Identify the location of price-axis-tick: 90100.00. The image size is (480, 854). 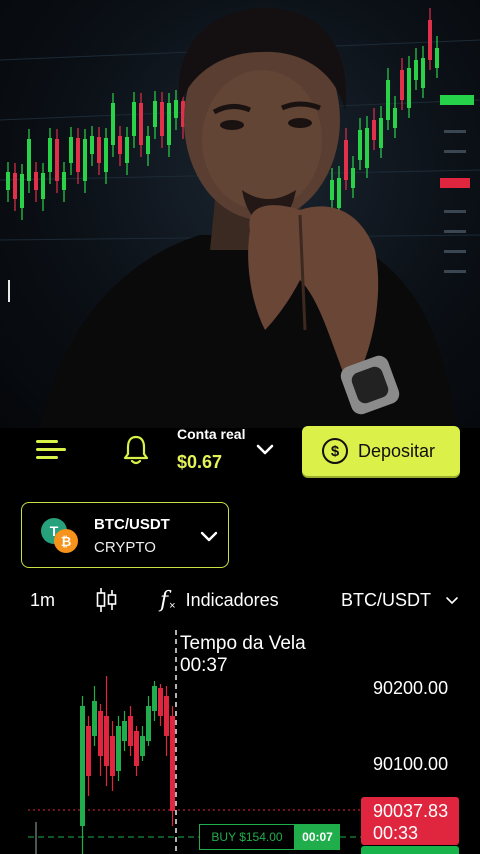
(411, 764).